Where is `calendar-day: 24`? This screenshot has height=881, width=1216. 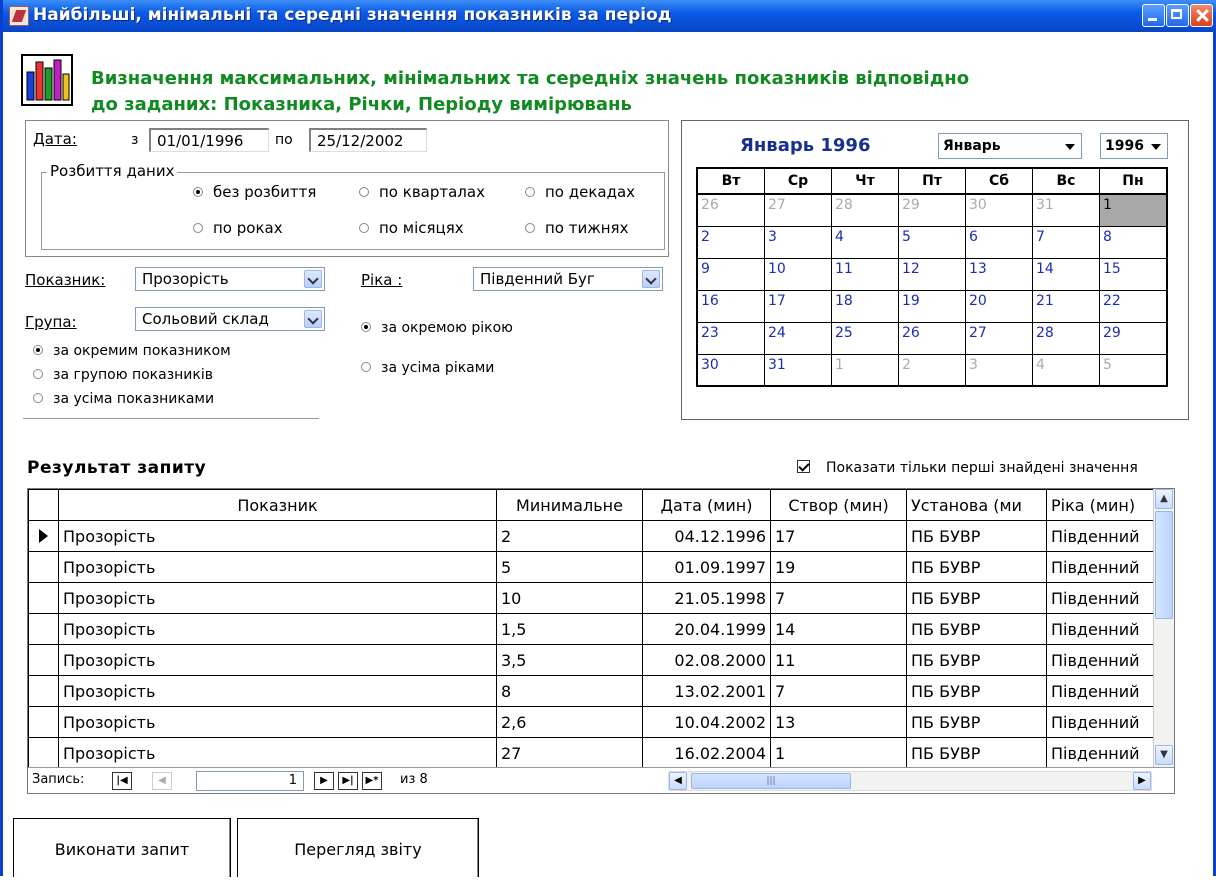
calendar-day: 24 is located at coordinates (798, 338).